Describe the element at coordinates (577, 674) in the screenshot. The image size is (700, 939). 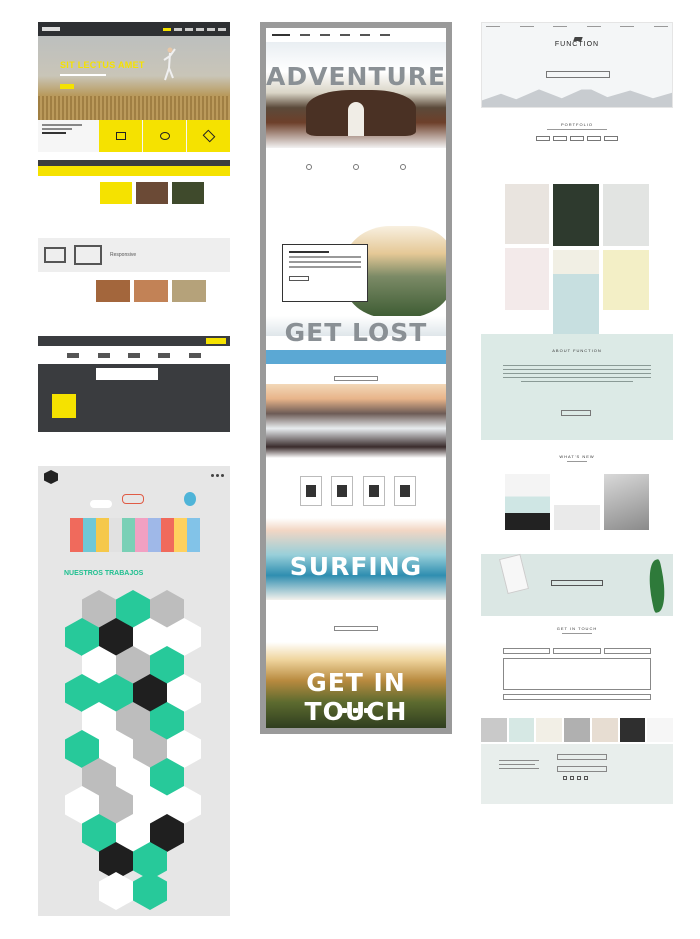
I see `message-field` at that location.